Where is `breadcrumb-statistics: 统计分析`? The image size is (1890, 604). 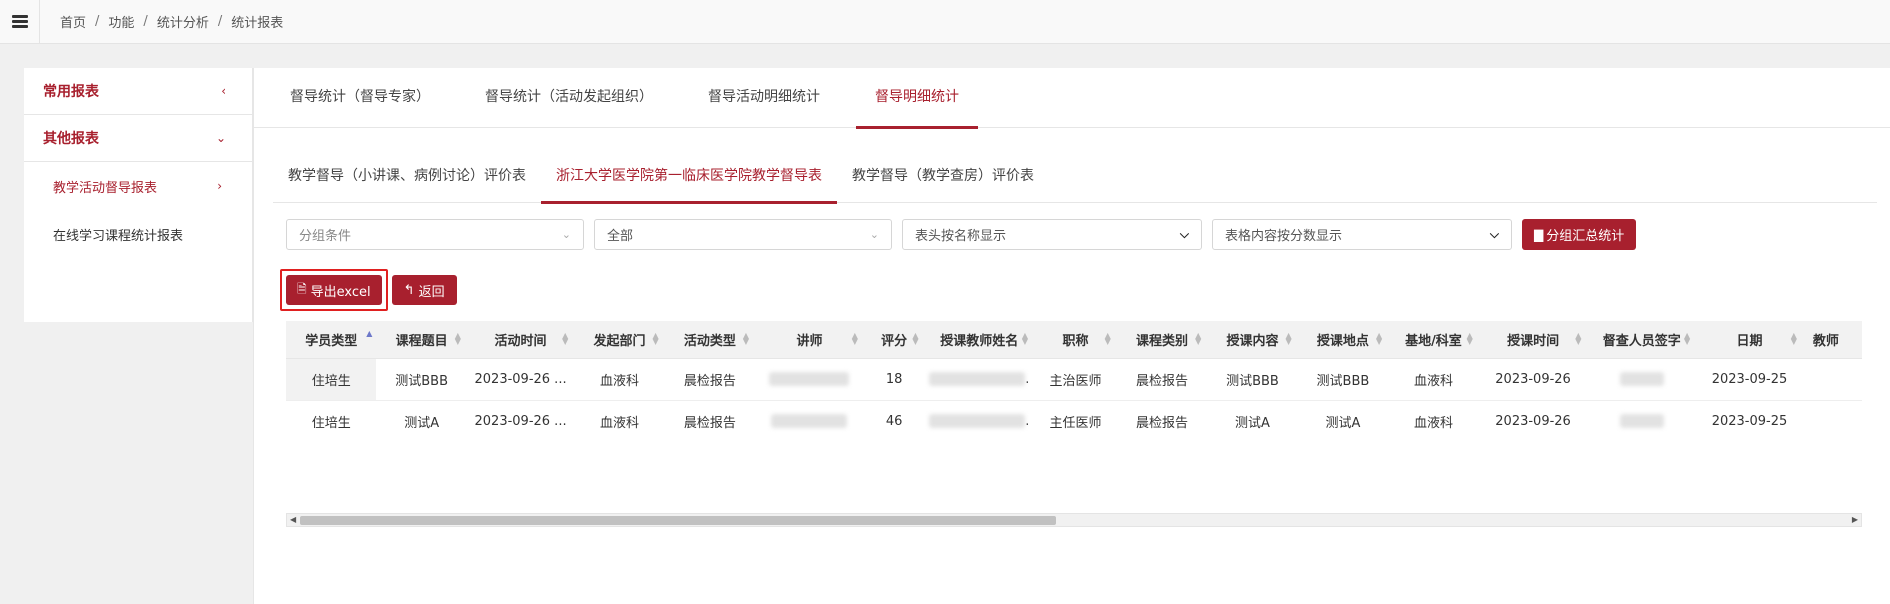
breadcrumb-statistics: 统计分析 is located at coordinates (183, 21).